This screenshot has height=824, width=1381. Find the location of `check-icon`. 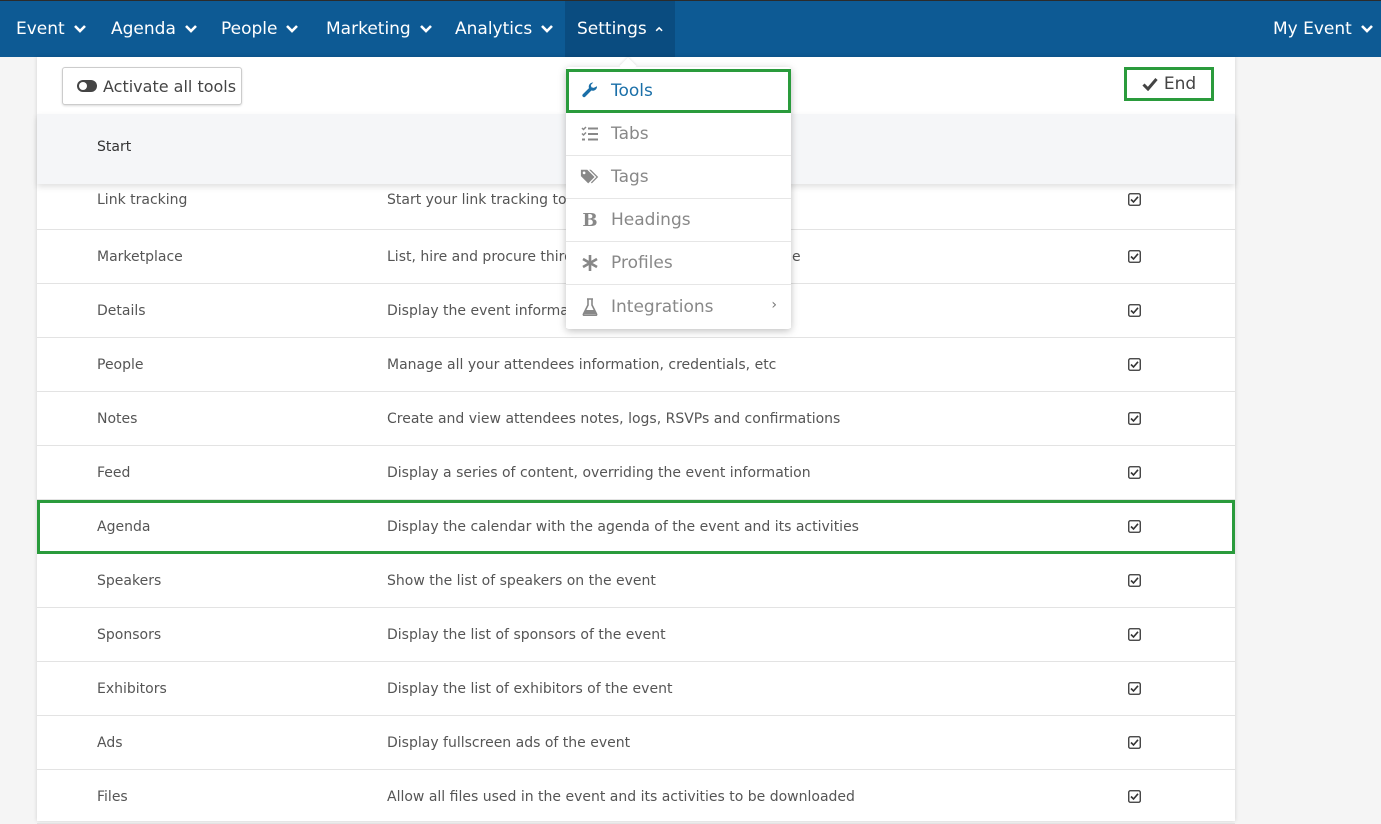

check-icon is located at coordinates (1150, 84).